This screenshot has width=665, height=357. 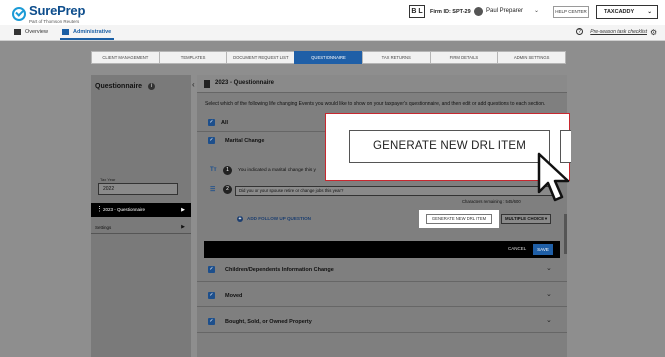 What do you see at coordinates (192, 57) in the screenshot?
I see `tab-templates: TEMPLATES` at bounding box center [192, 57].